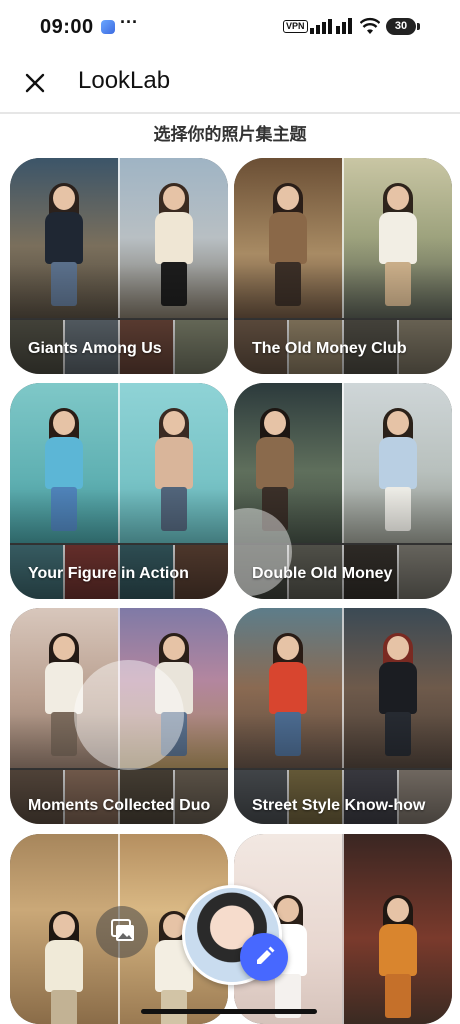  I want to click on gallery-button, so click(122, 932).